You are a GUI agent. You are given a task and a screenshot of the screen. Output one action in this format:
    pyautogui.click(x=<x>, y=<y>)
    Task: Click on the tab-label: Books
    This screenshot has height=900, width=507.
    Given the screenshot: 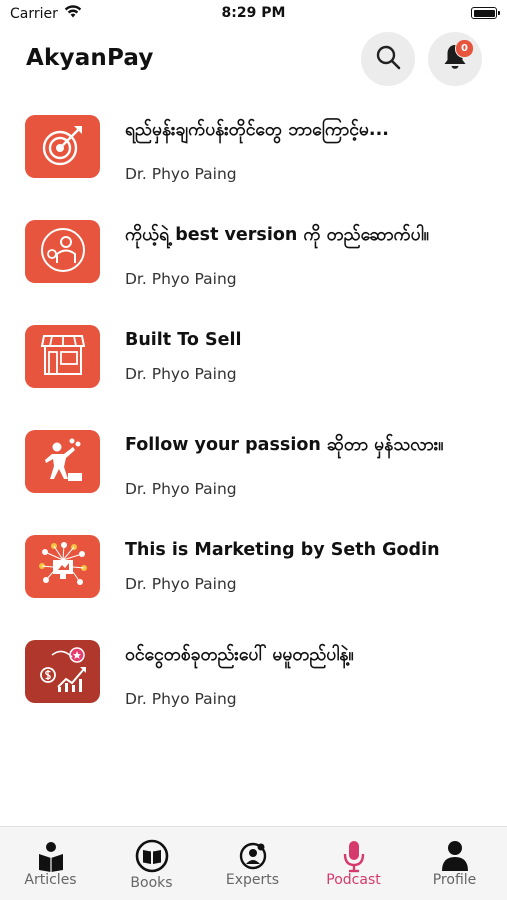 What is the action you would take?
    pyautogui.click(x=151, y=883)
    